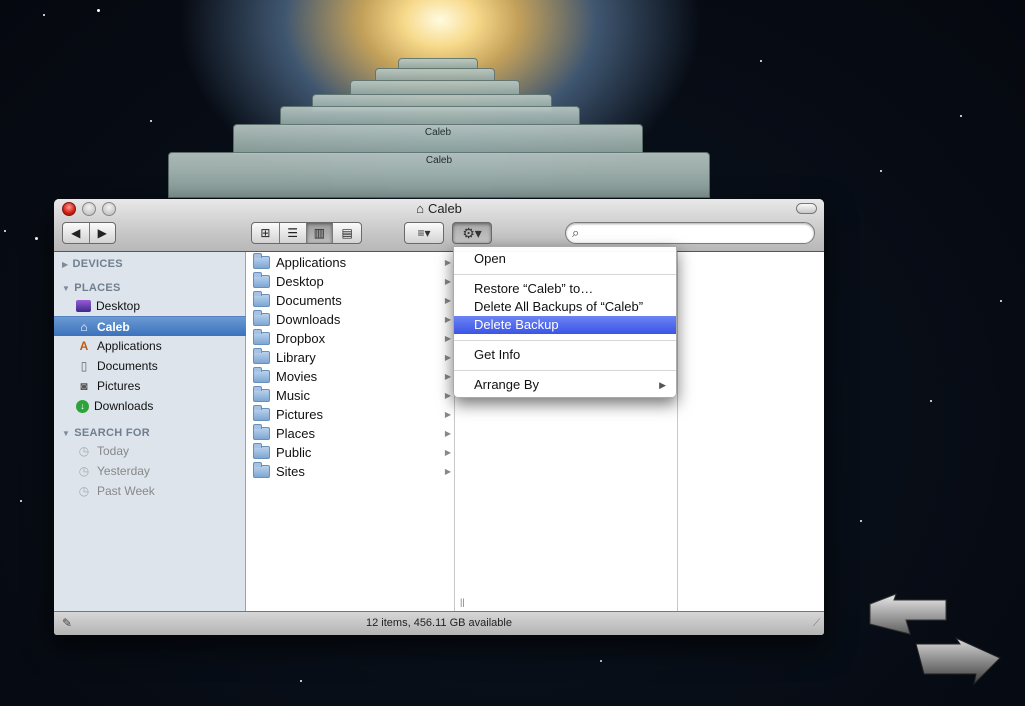  Describe the element at coordinates (150, 366) in the screenshot. I see `sidebar-item-documents: ▯ Documents` at that location.